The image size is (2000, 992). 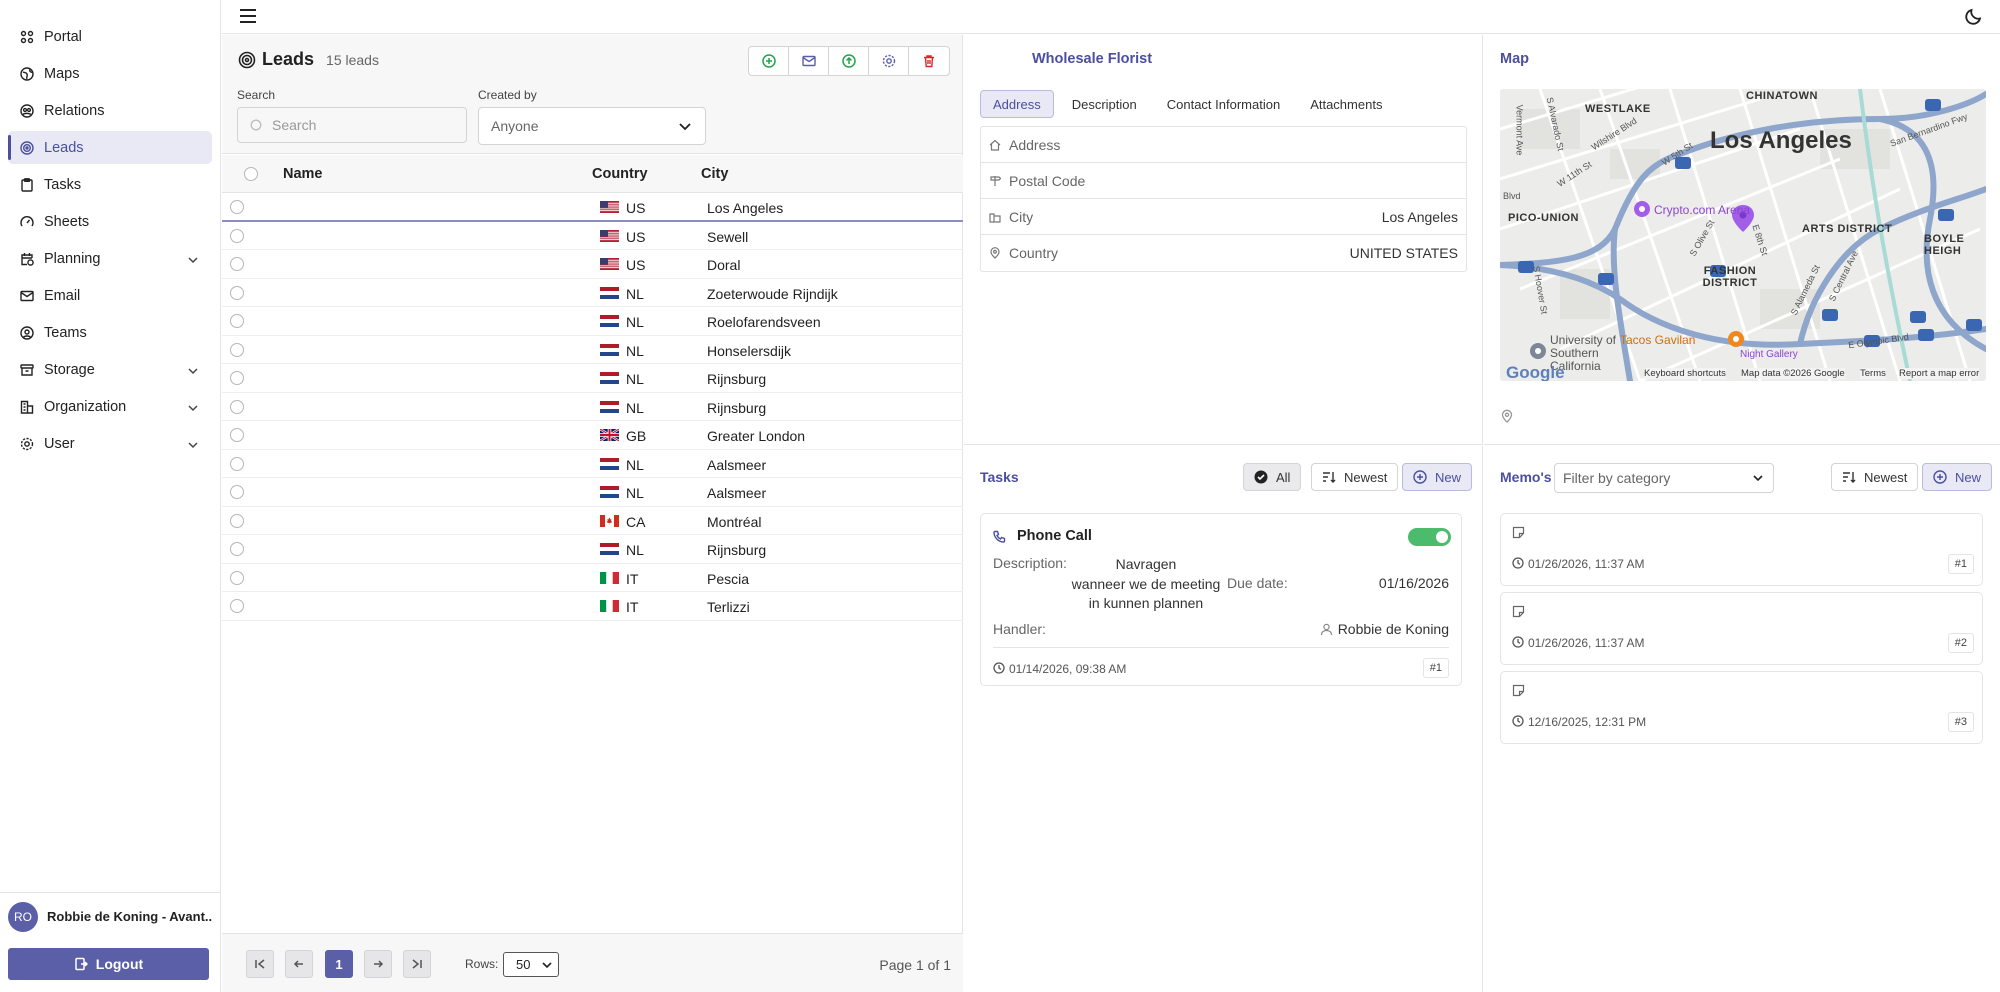 I want to click on column-country: Country, so click(x=620, y=174).